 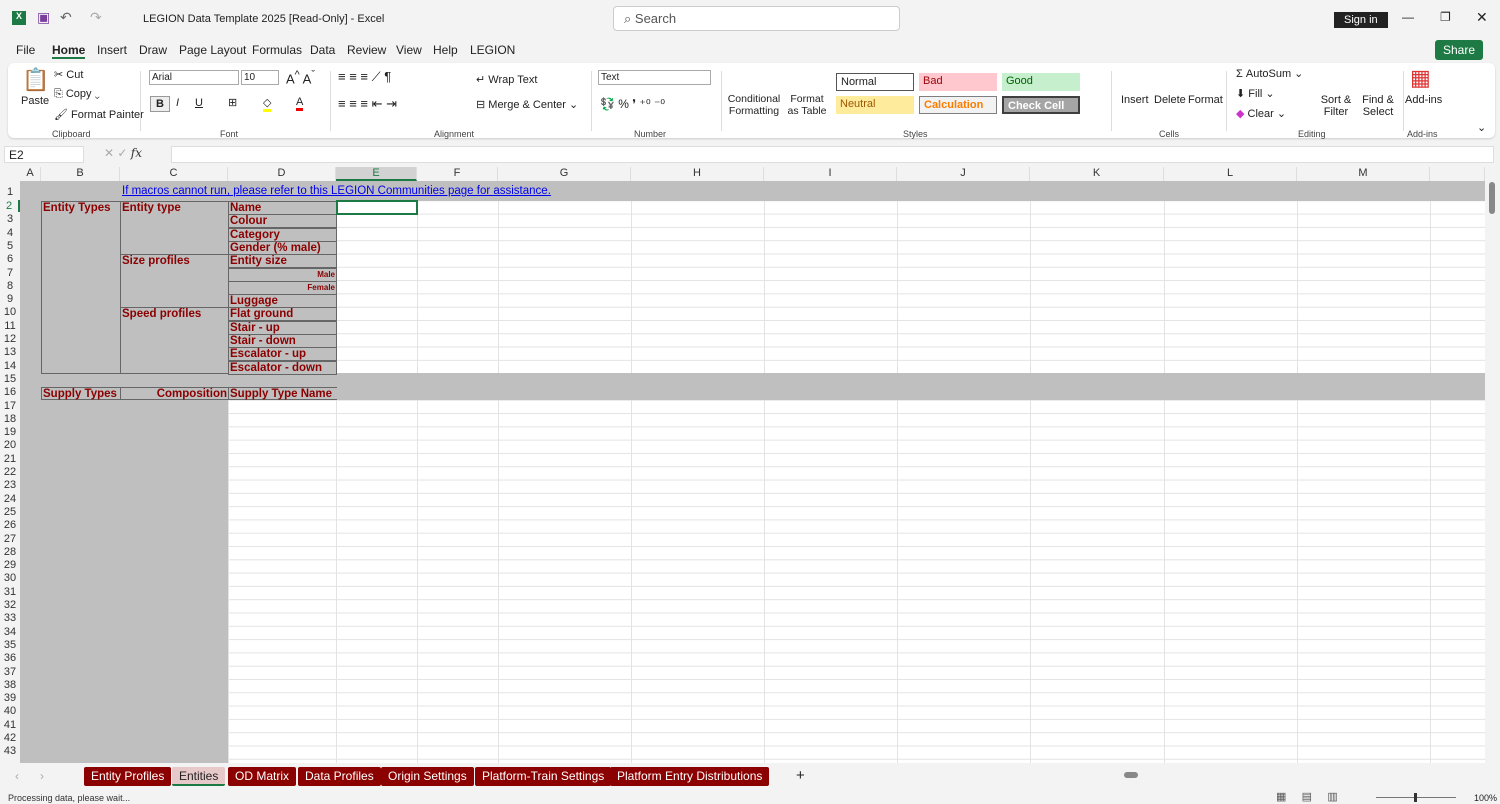 What do you see at coordinates (830, 174) in the screenshot?
I see `column-header-i: I` at bounding box center [830, 174].